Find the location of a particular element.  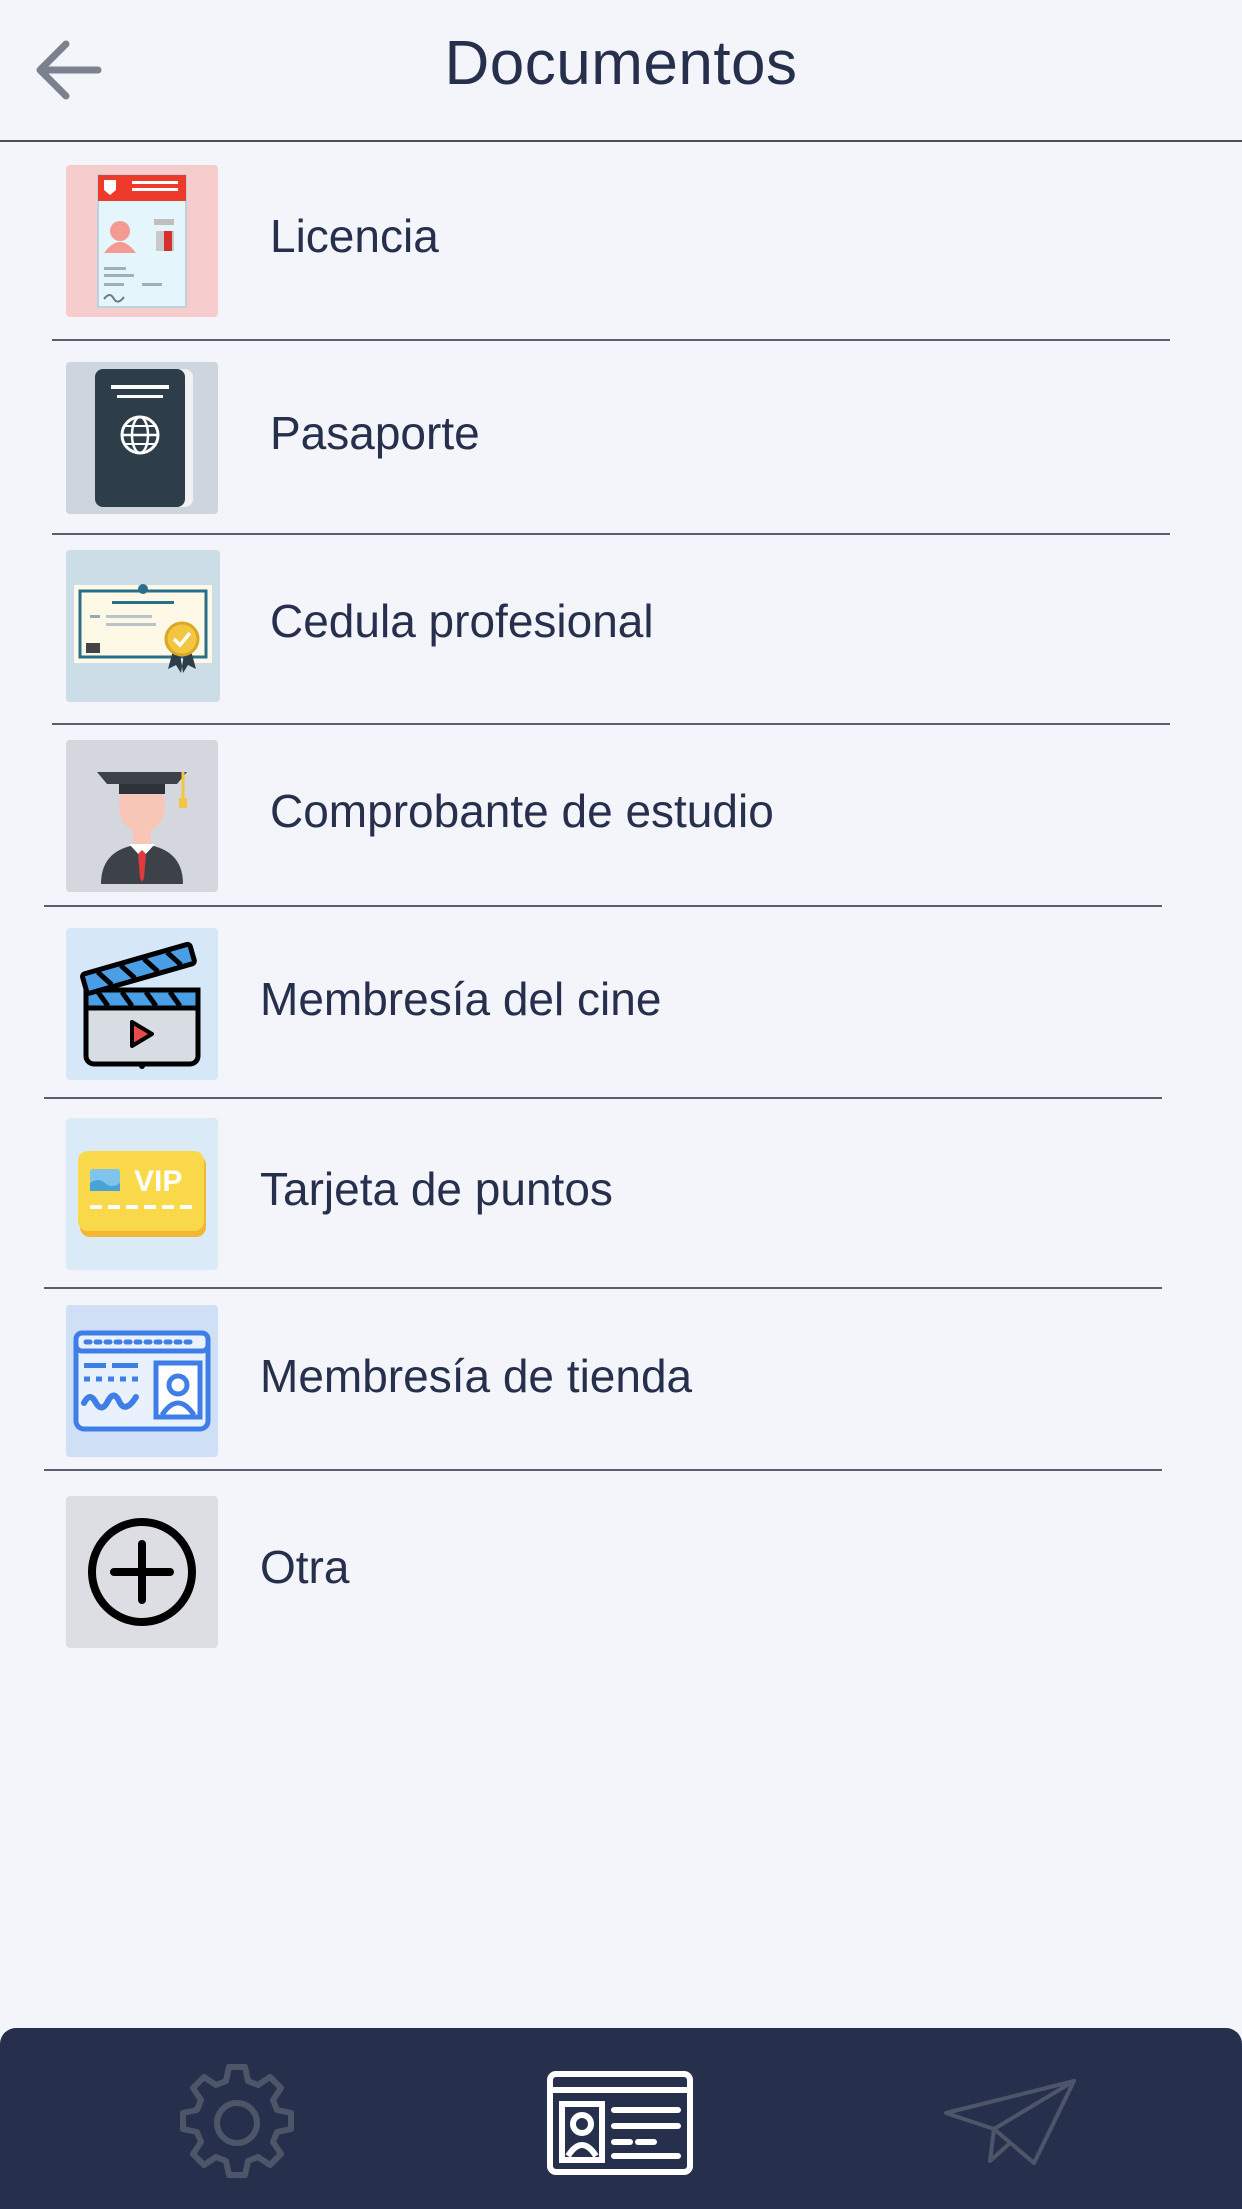

id-card-icon is located at coordinates (620, 2123).